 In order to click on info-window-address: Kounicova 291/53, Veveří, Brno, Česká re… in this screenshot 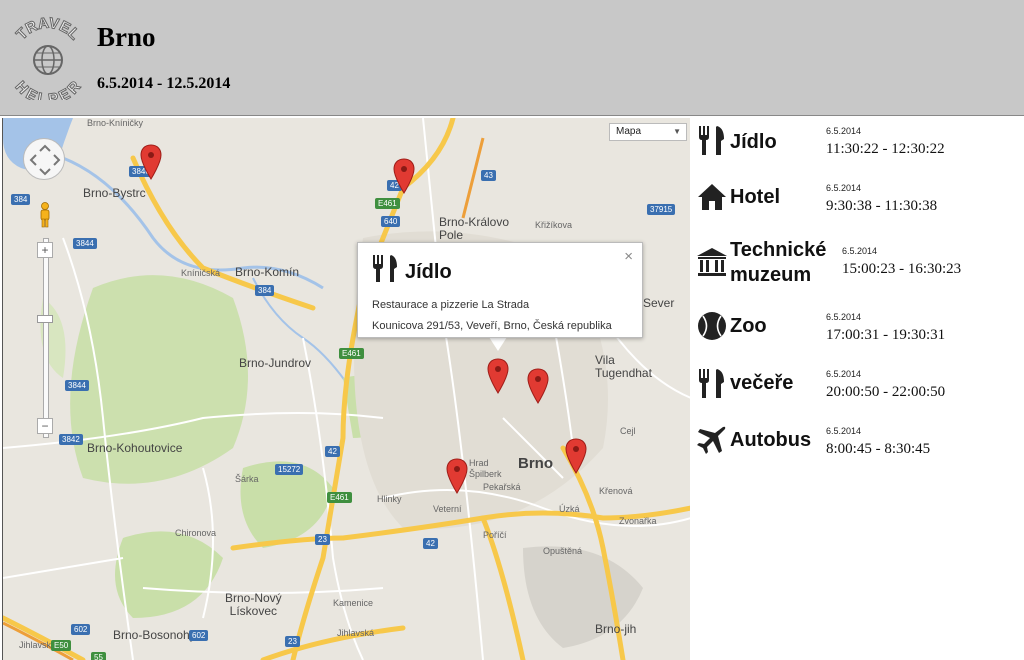, I will do `click(492, 326)`.